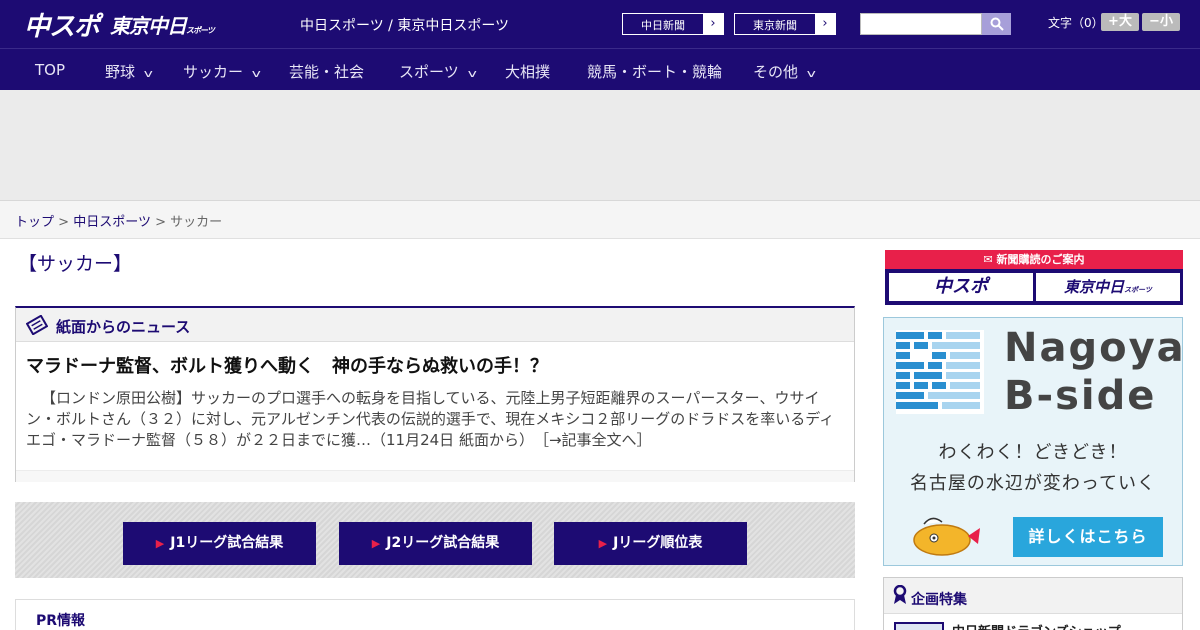  What do you see at coordinates (200, 30) in the screenshot?
I see `tokyo-logo-small: スポーツ` at bounding box center [200, 30].